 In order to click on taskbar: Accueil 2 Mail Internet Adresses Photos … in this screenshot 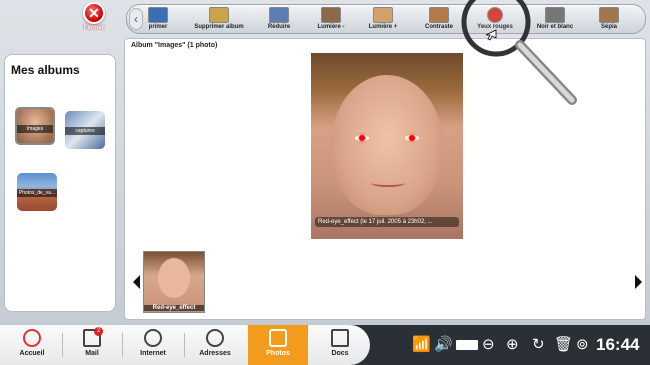, I will do `click(325, 345)`.